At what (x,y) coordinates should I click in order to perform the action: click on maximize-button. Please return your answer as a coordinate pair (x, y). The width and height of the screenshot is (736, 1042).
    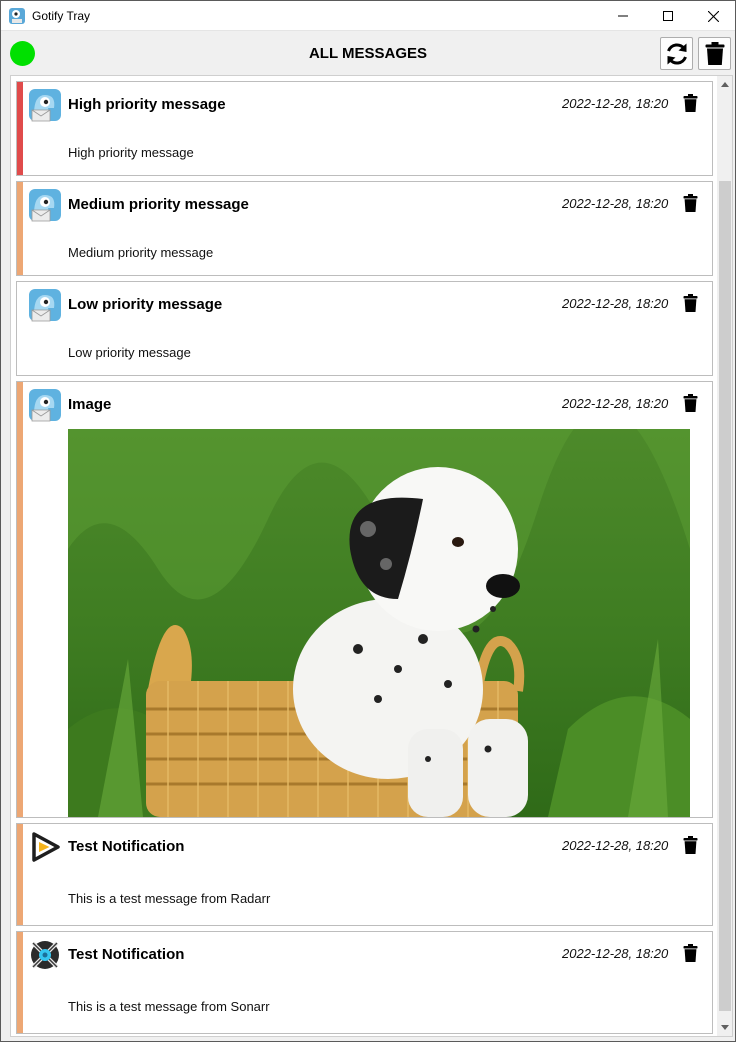
    Looking at the image, I should click on (668, 16).